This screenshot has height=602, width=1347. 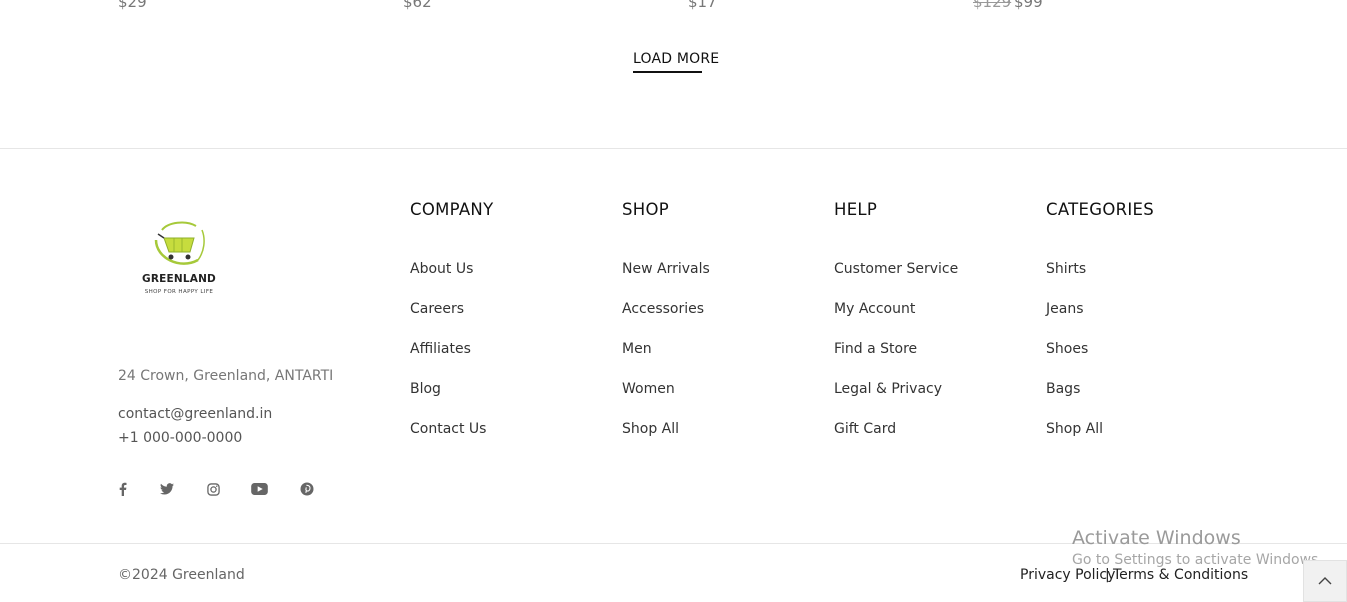 What do you see at coordinates (123, 489) in the screenshot?
I see `facebook-icon` at bounding box center [123, 489].